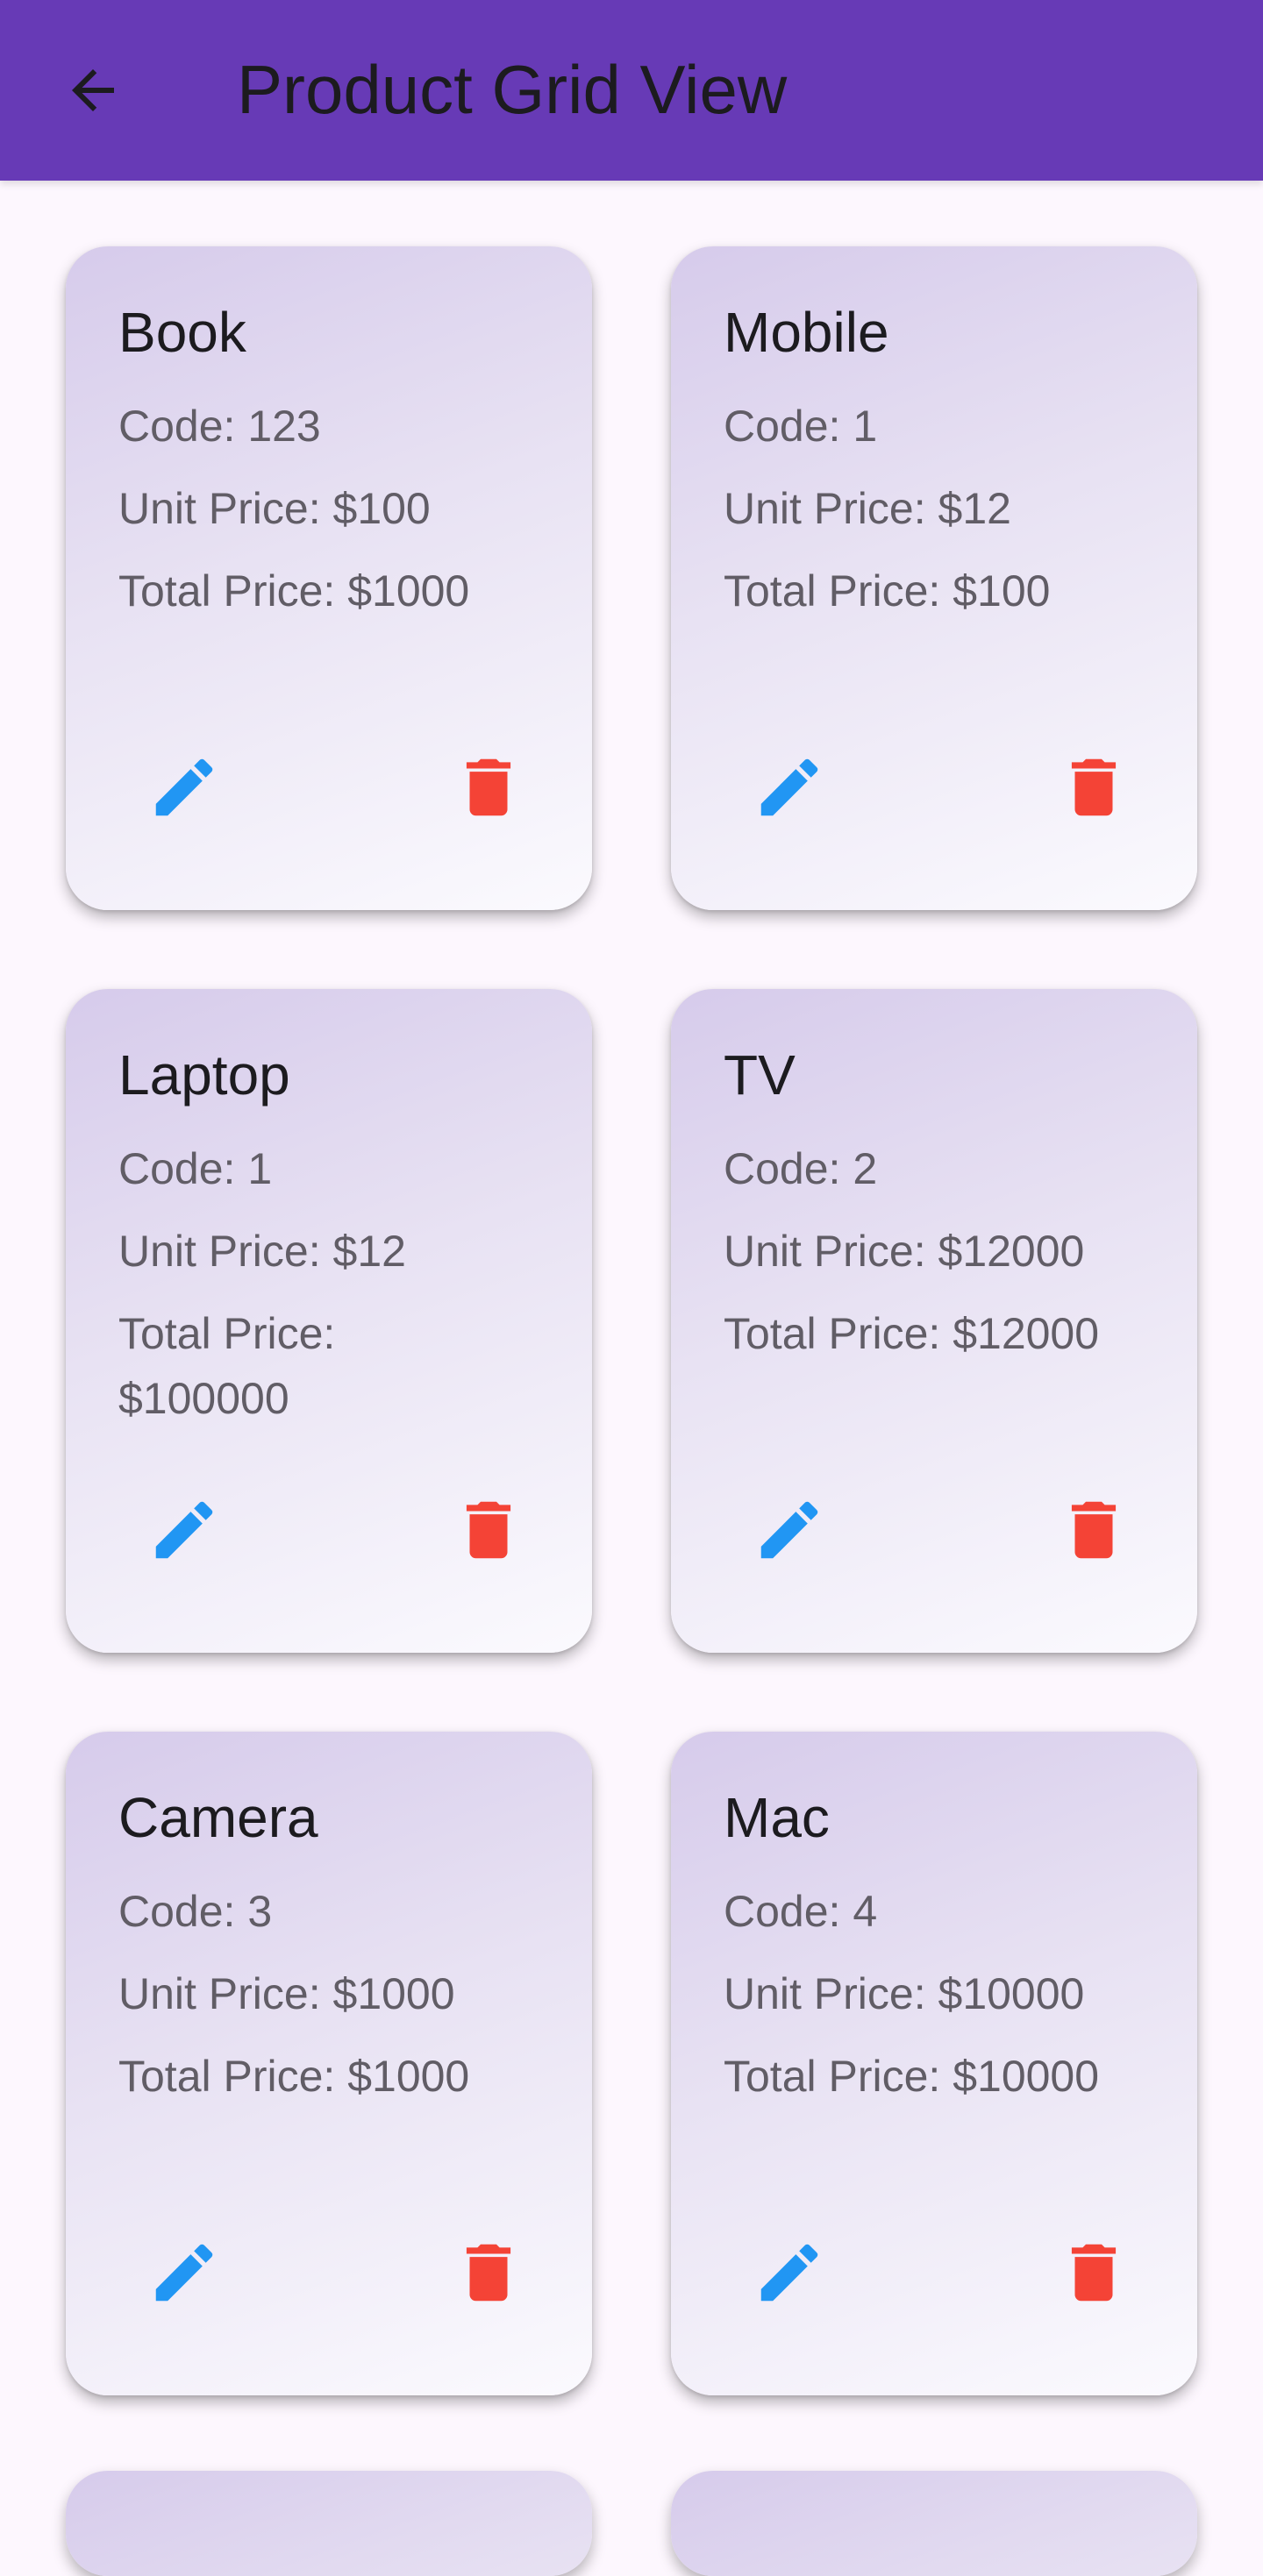 This screenshot has height=2576, width=1263. What do you see at coordinates (777, 1817) in the screenshot?
I see `product-name: Mac` at bounding box center [777, 1817].